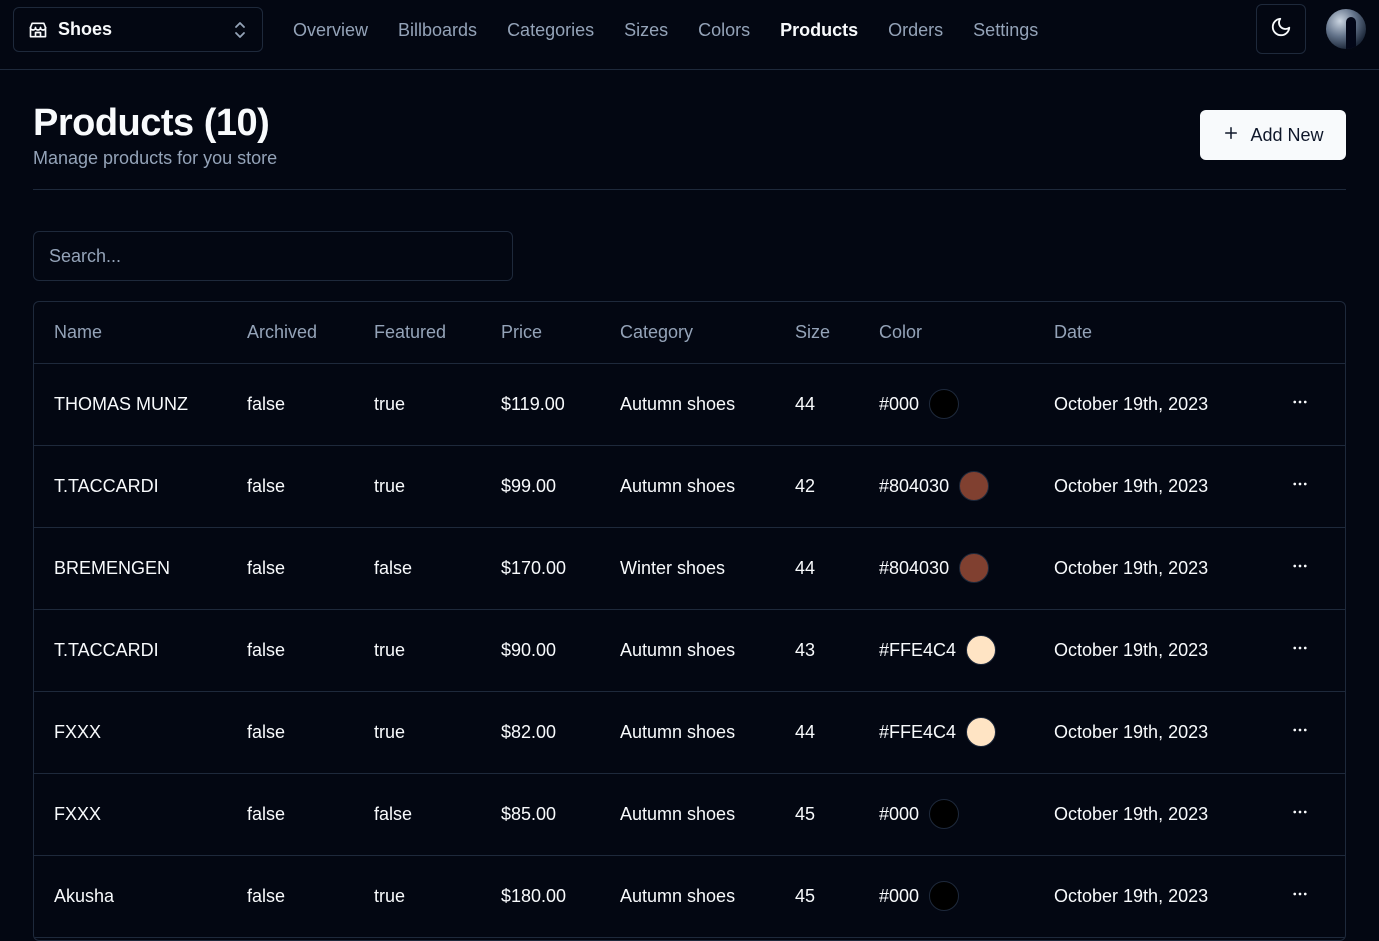 The image size is (1379, 941). Describe the element at coordinates (915, 30) in the screenshot. I see `nav-orders: Orders` at that location.